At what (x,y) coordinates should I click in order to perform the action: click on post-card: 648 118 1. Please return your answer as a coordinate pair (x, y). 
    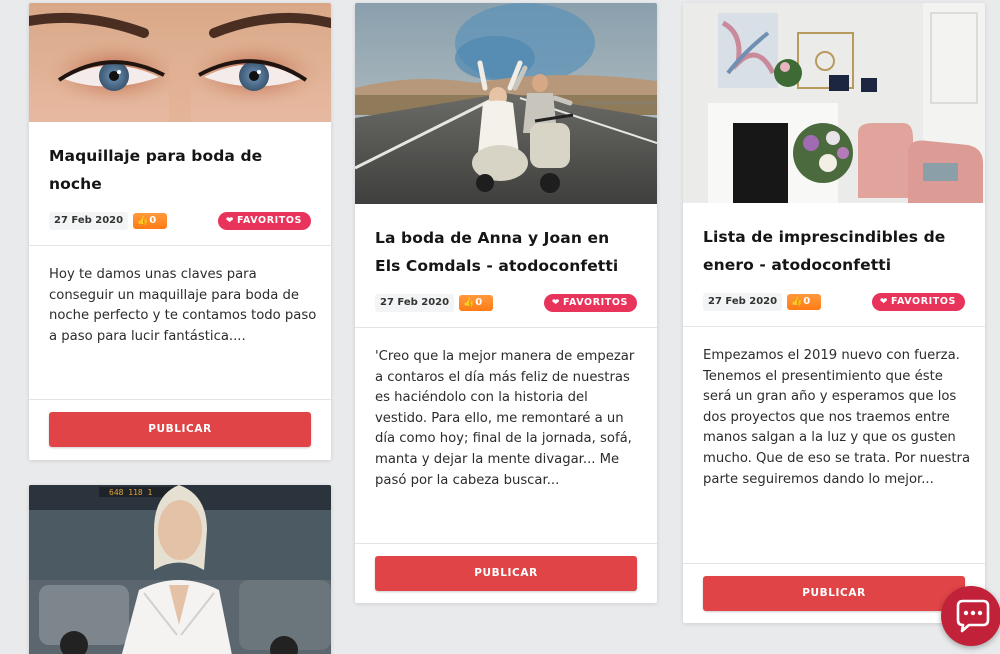
    Looking at the image, I should click on (180, 569).